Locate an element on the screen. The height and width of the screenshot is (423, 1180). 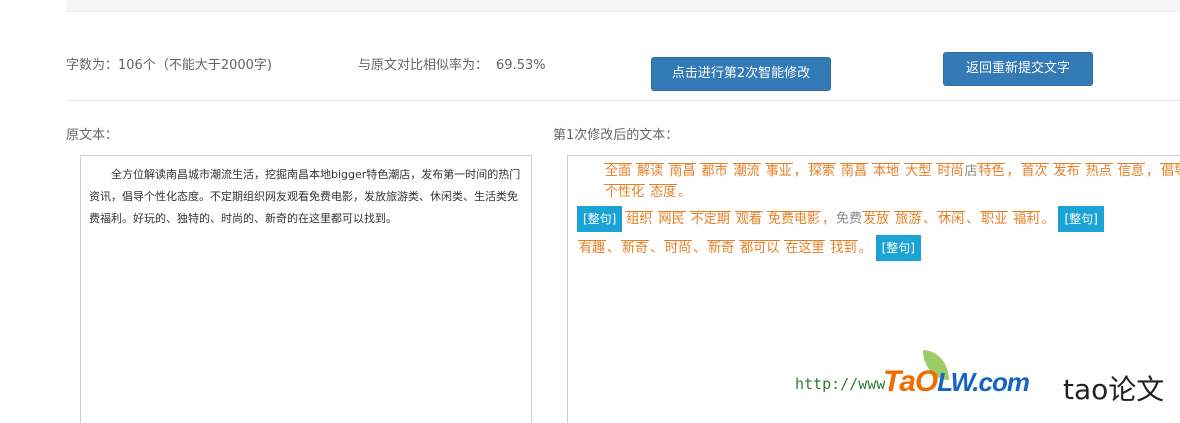
word-count-label: 字数为： is located at coordinates (92, 65).